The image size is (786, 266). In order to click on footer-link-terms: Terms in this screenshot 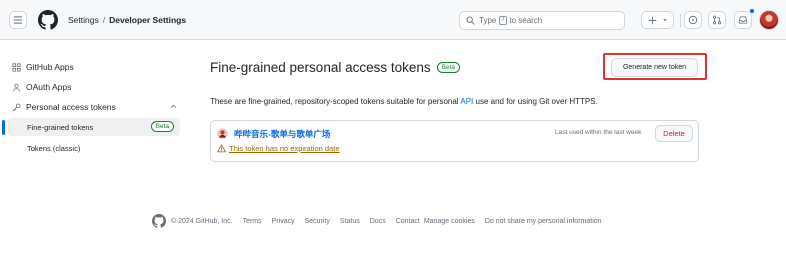, I will do `click(252, 221)`.